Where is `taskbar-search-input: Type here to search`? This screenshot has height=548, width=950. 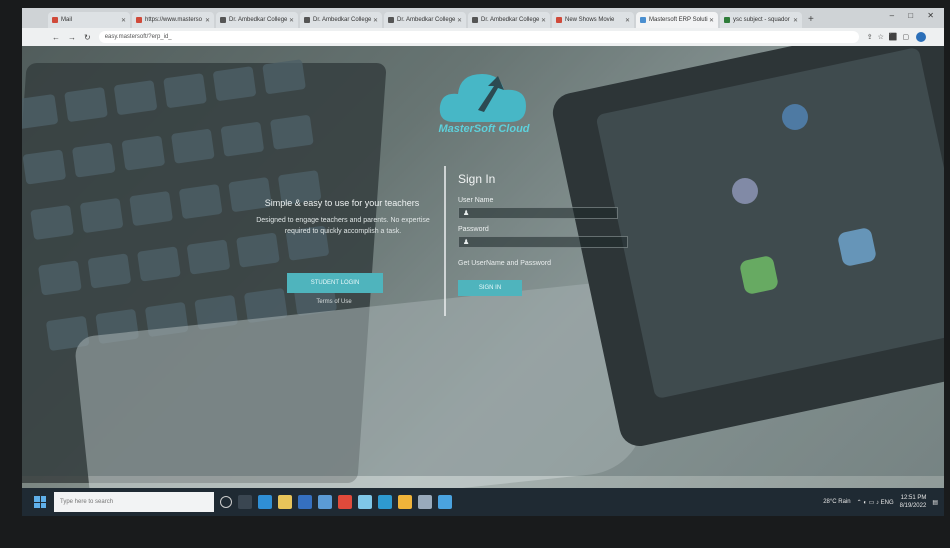
taskbar-search-input: Type here to search is located at coordinates (134, 502).